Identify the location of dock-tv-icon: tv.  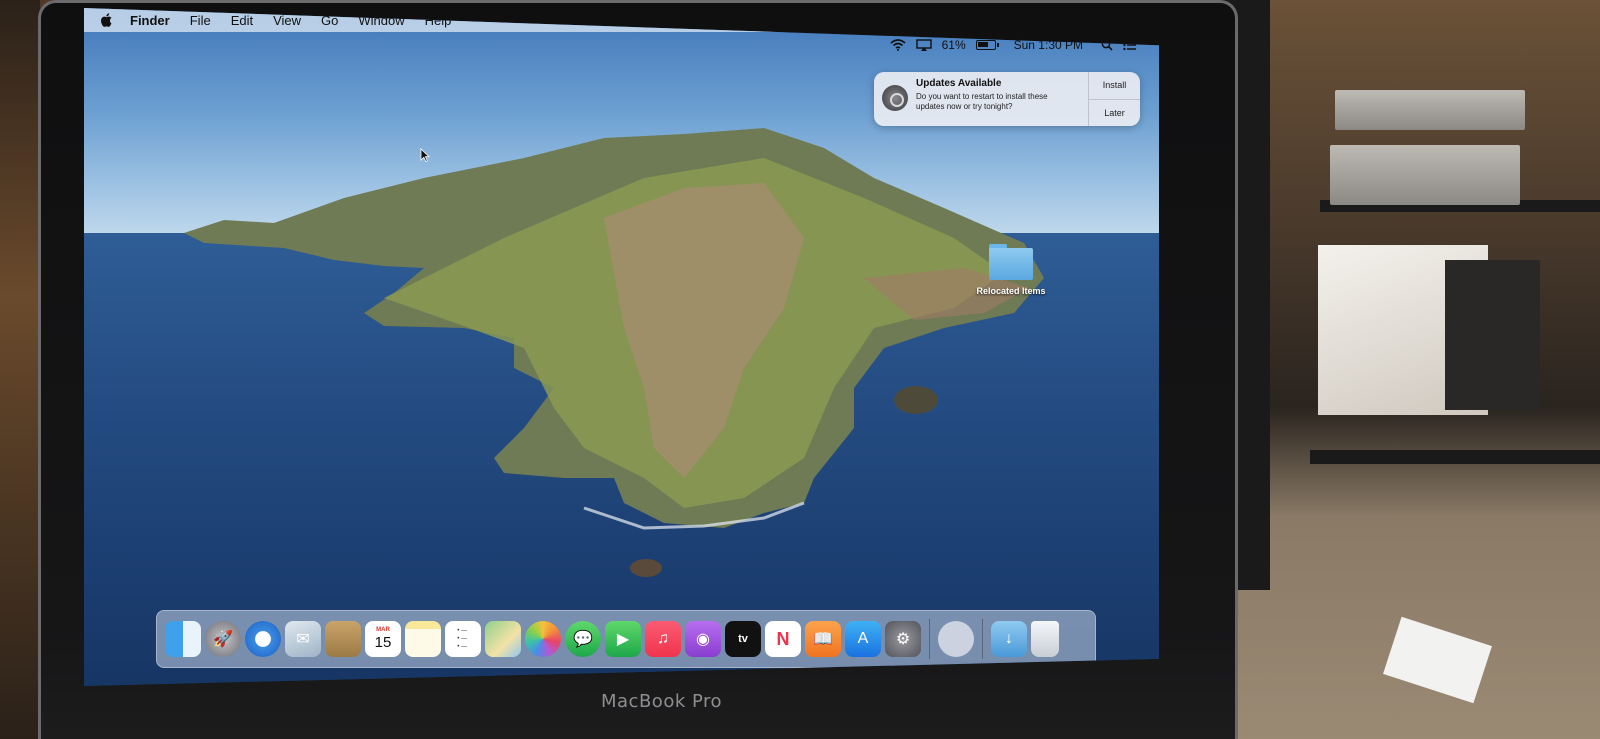
(743, 639).